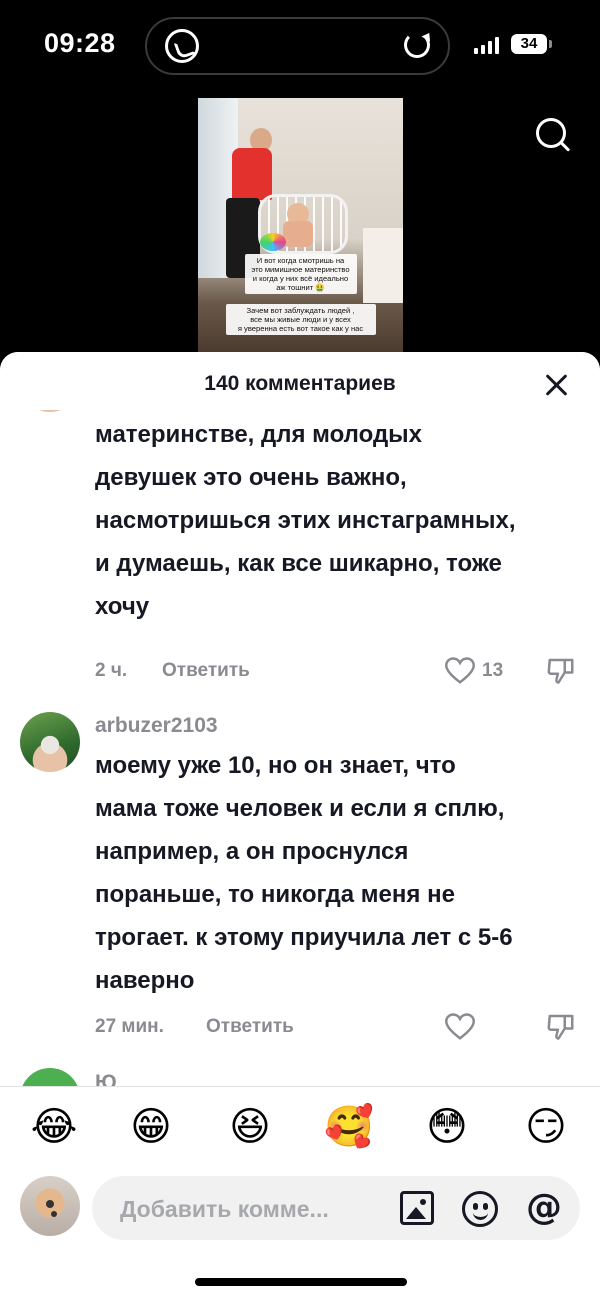 The image size is (600, 1300). What do you see at coordinates (553, 135) in the screenshot?
I see `search-icon` at bounding box center [553, 135].